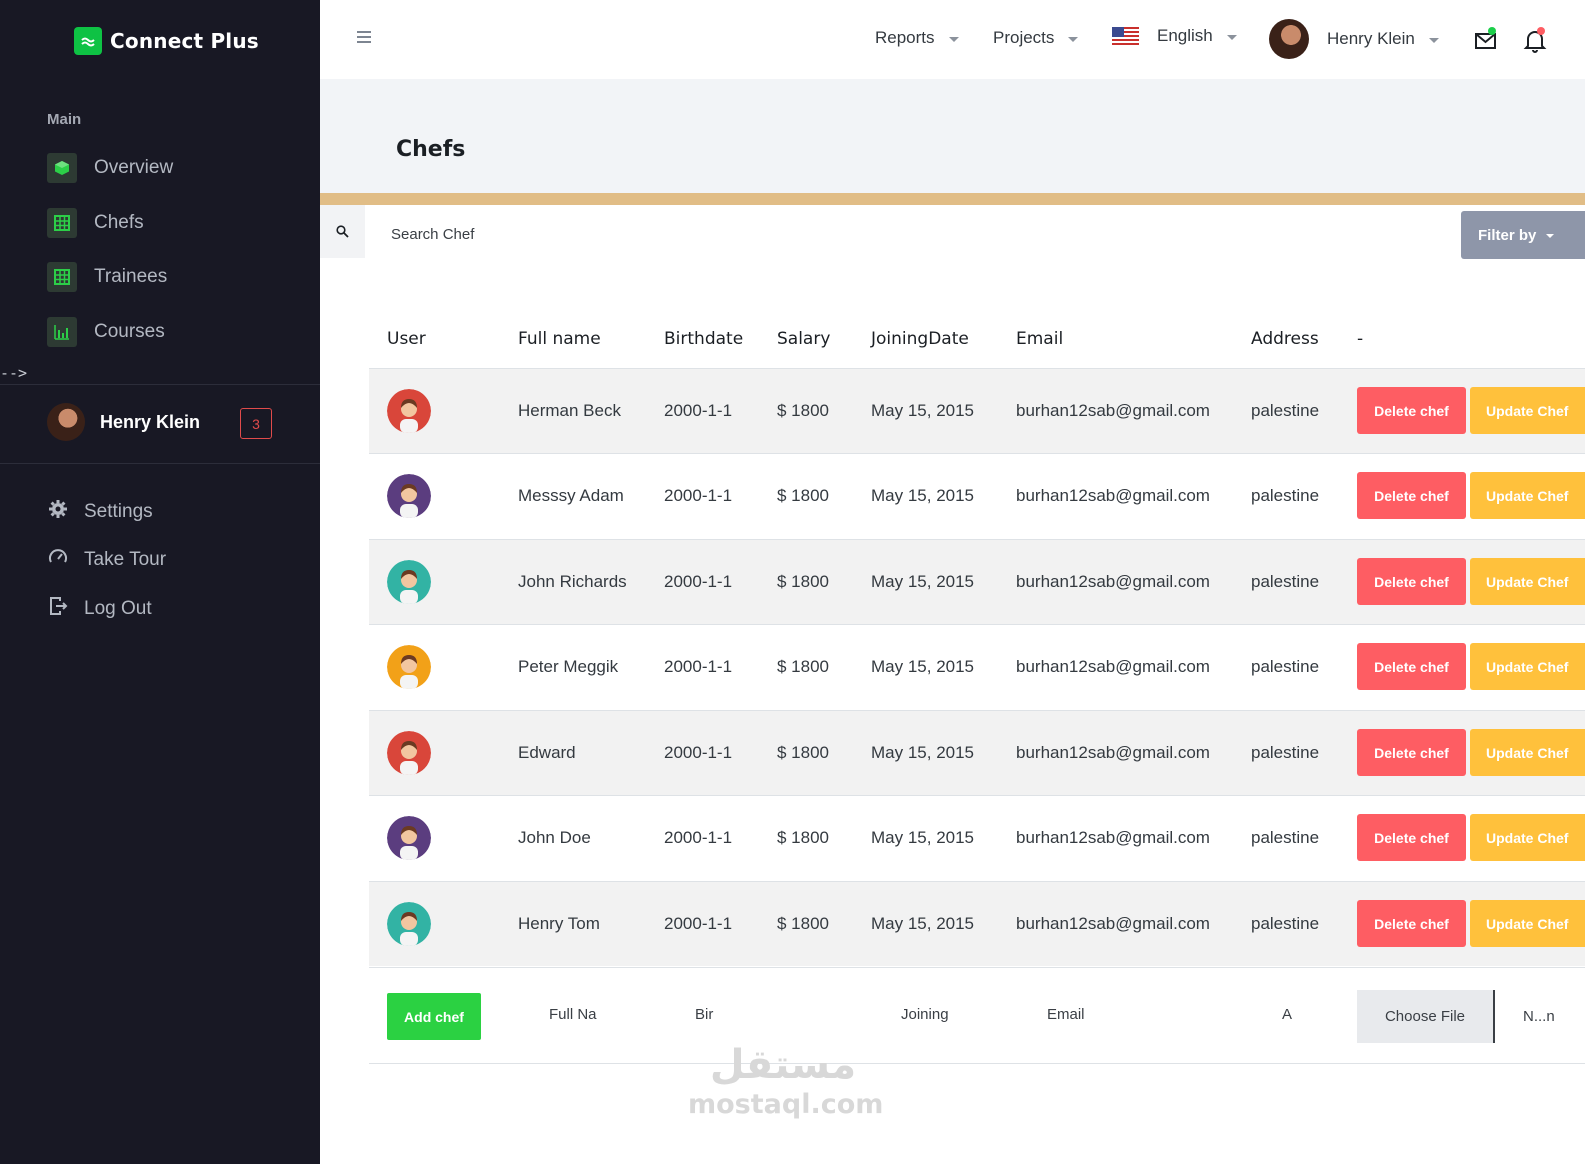  Describe the element at coordinates (1486, 40) in the screenshot. I see `mail-icon` at that location.